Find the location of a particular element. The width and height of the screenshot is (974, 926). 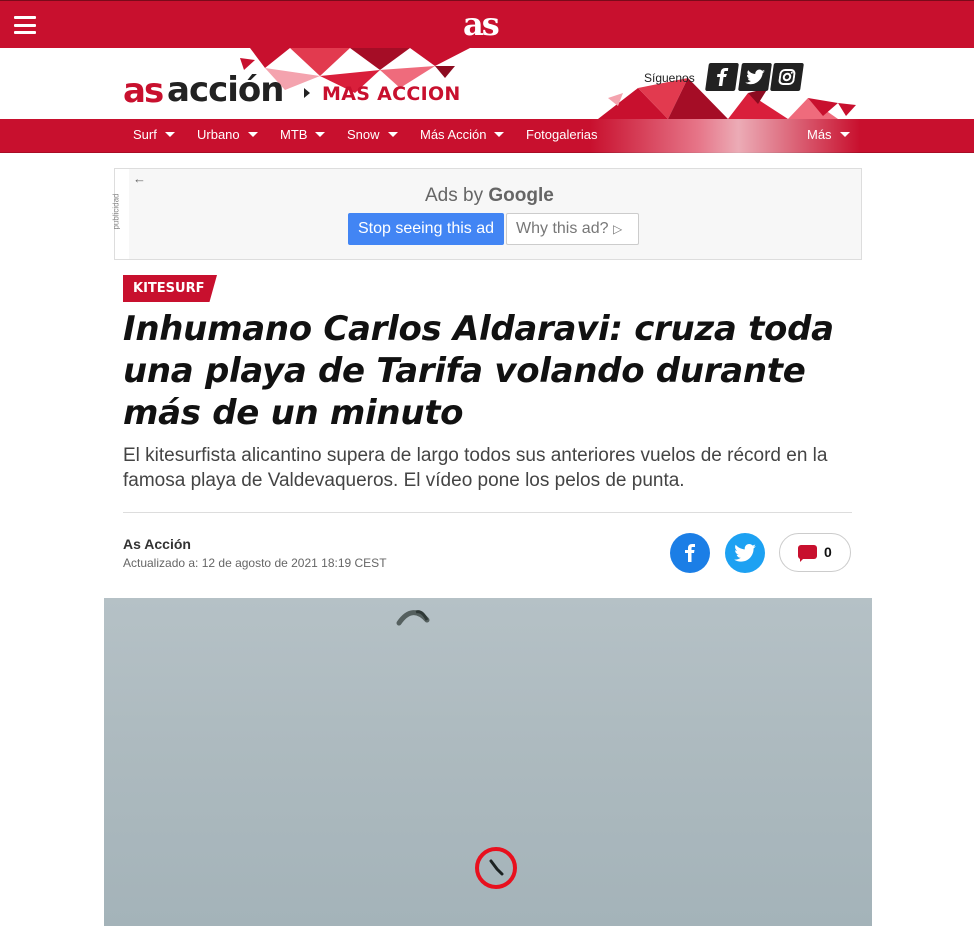

hamburger-menu-icon is located at coordinates (25, 25).